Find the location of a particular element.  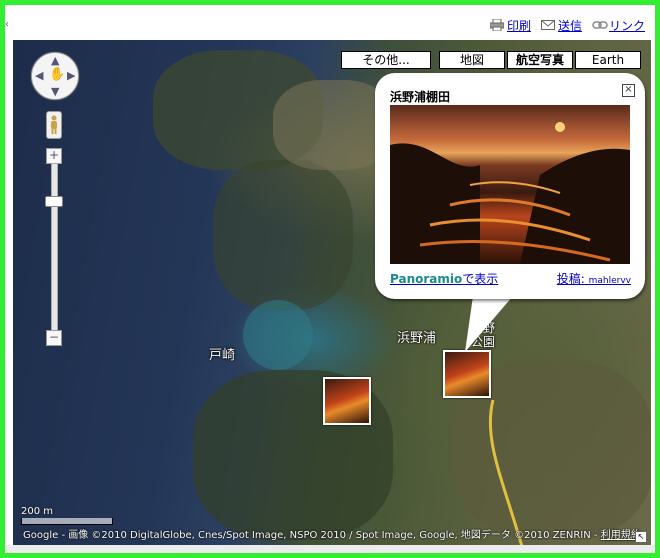

send-link-label: 送信 is located at coordinates (569, 25).